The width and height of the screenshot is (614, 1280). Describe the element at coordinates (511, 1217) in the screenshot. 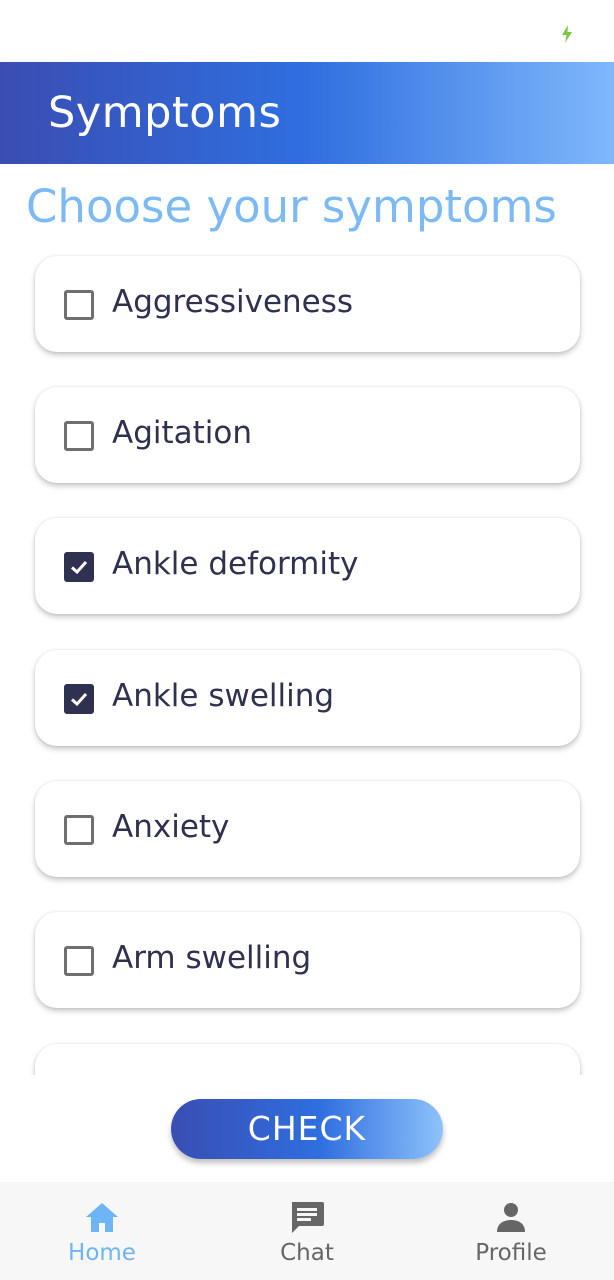

I see `person-icon` at that location.